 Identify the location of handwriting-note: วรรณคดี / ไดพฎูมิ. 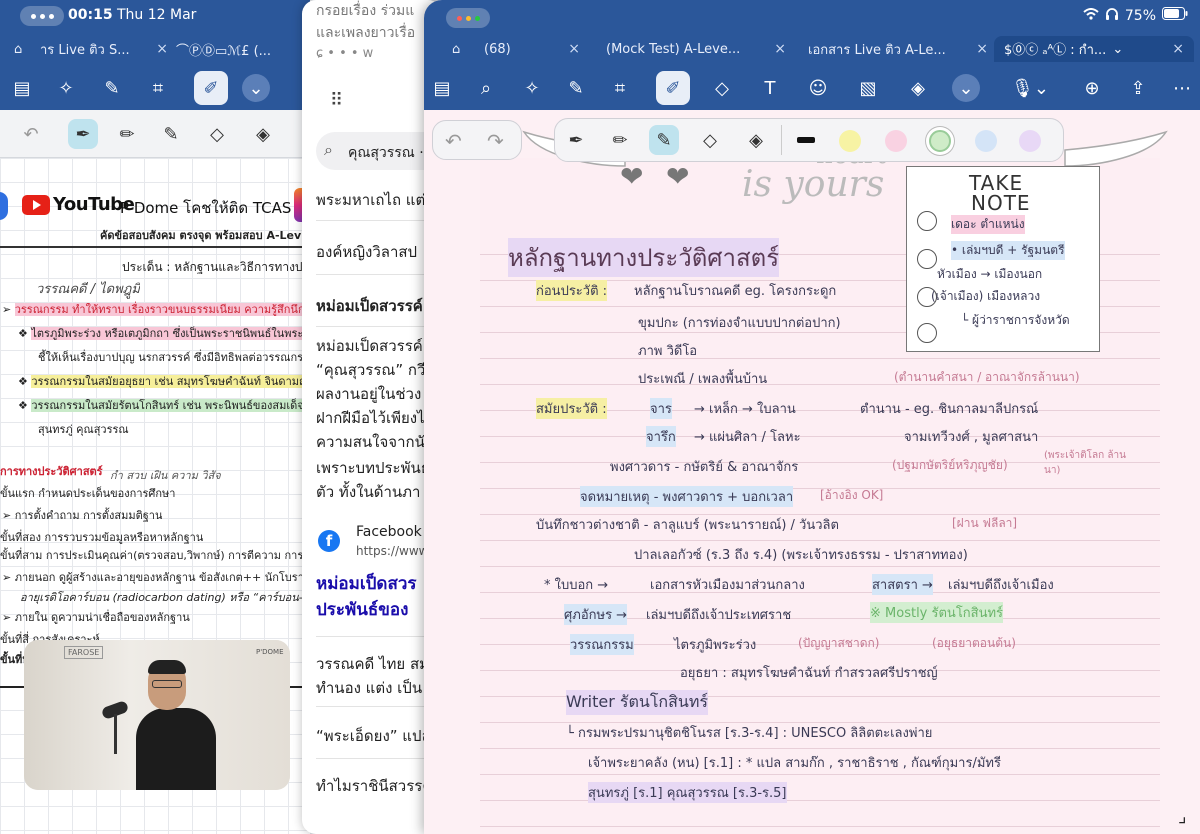
(88, 289).